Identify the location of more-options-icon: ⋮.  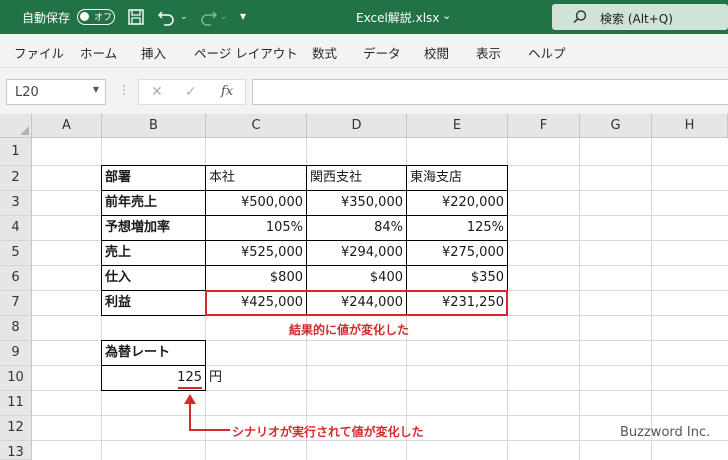
(124, 90).